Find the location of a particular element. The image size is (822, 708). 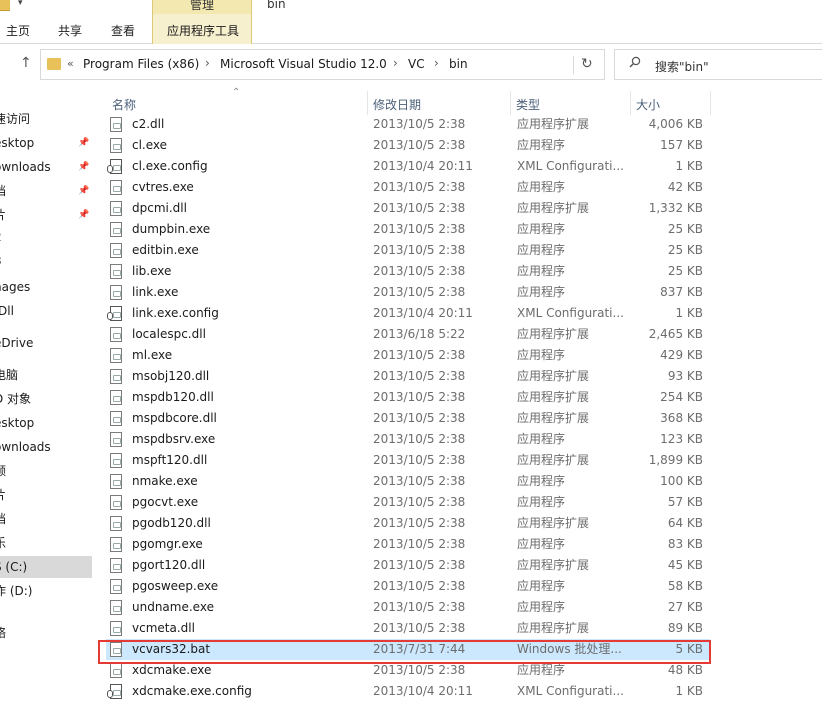

address-overflow: « is located at coordinates (70, 63).